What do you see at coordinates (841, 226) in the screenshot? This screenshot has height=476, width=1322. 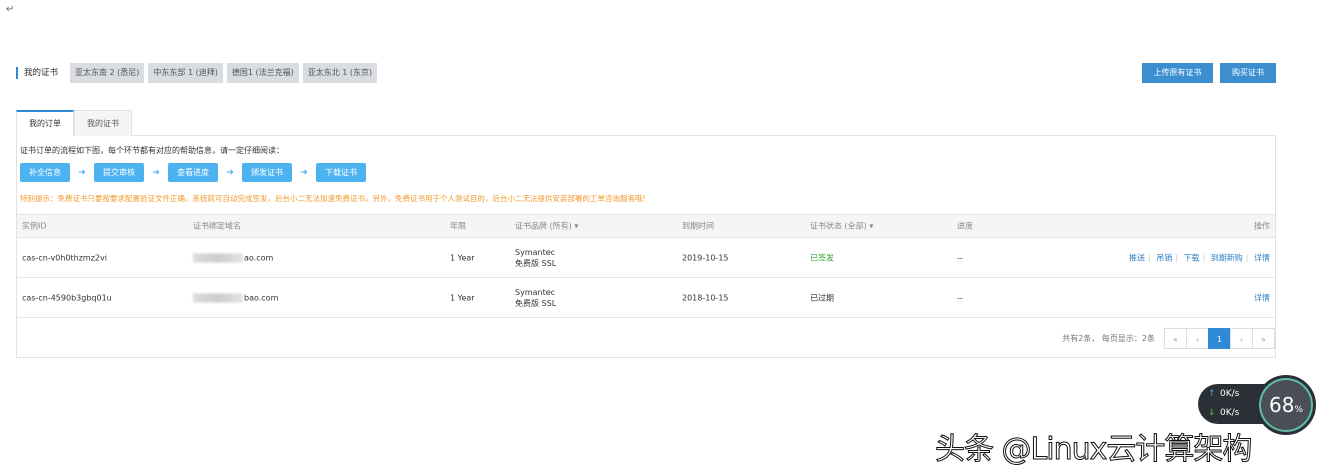 I see `col-status-filter: 证书状态 (全部) ▾` at bounding box center [841, 226].